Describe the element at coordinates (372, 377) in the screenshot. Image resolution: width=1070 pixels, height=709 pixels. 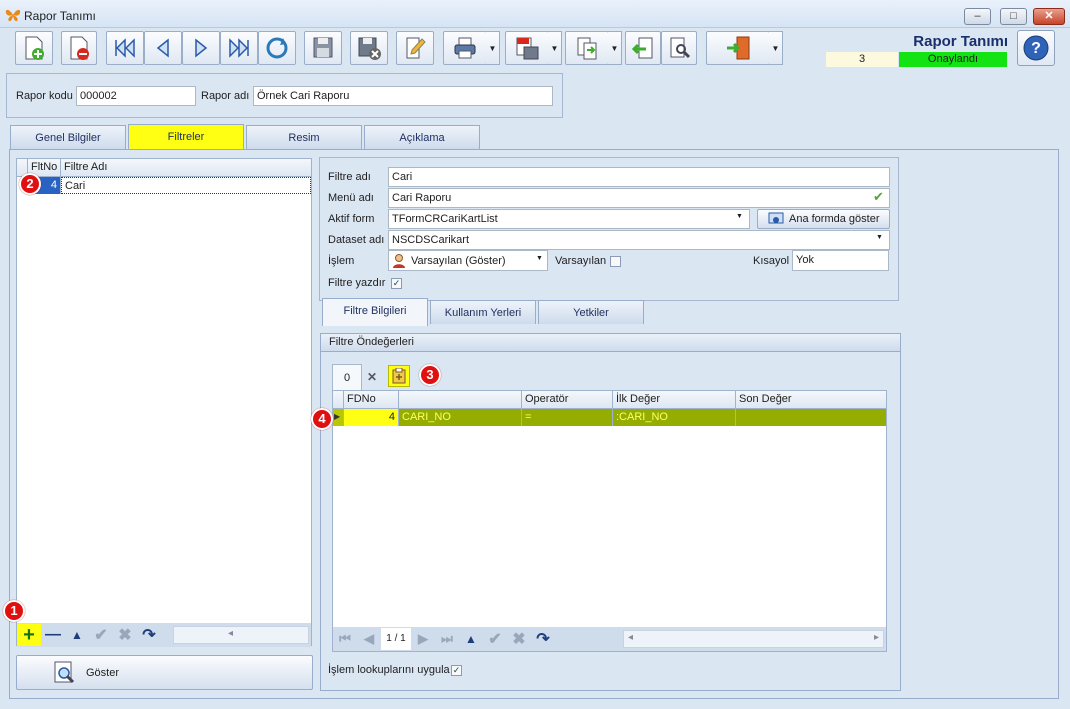
I see `close-set-icon: ✕` at that location.